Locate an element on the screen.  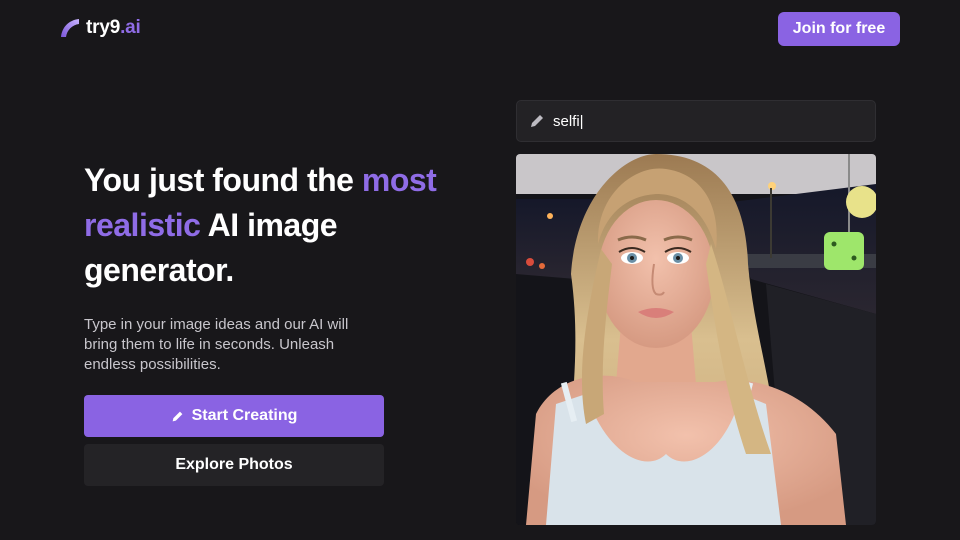
logo: try9.ai is located at coordinates (100, 28).